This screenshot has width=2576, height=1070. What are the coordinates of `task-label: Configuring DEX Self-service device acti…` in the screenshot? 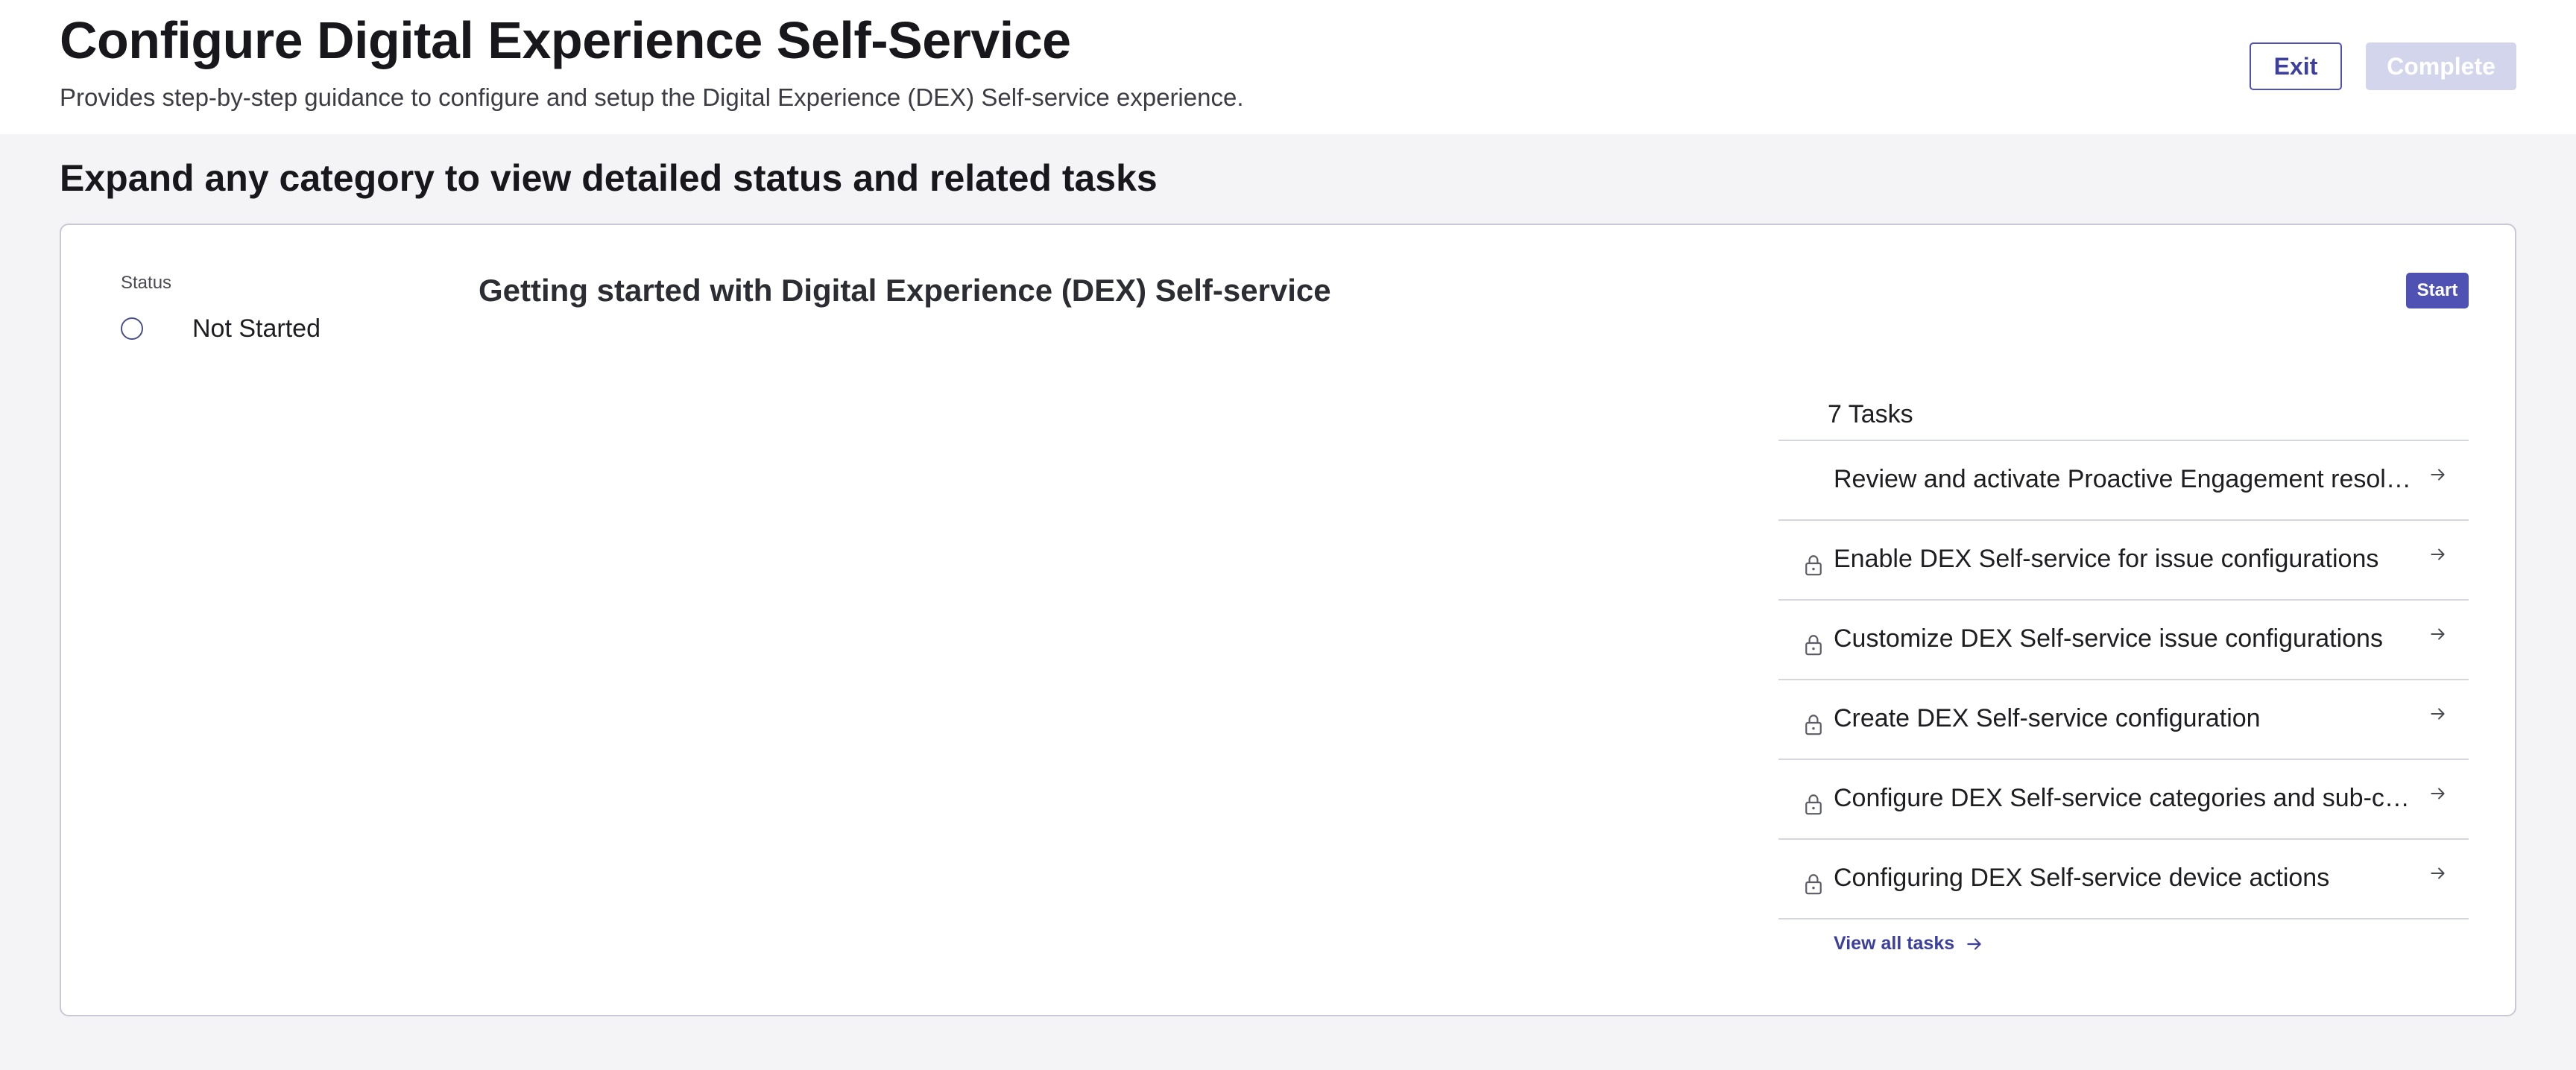 It's located at (2082, 878).